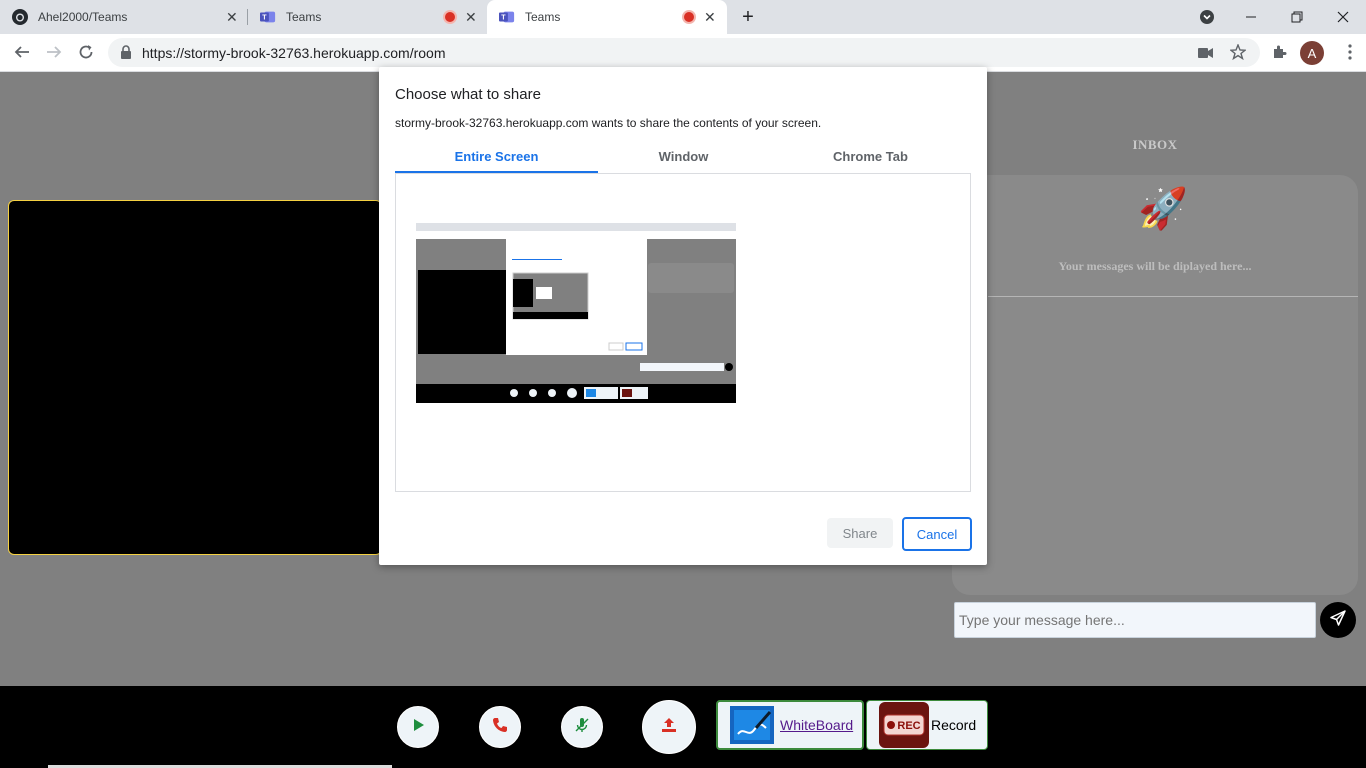 The image size is (1366, 768). Describe the element at coordinates (468, 94) in the screenshot. I see `dialog-title: Choose what to share` at that location.